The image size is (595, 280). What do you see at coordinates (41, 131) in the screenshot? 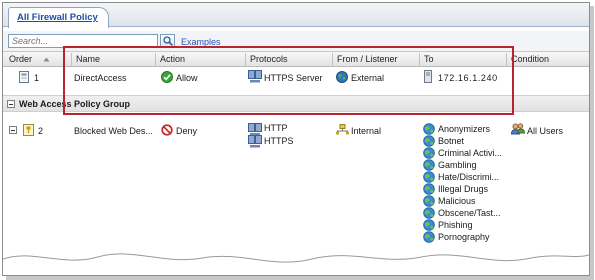
I see `rule-order: 2` at bounding box center [41, 131].